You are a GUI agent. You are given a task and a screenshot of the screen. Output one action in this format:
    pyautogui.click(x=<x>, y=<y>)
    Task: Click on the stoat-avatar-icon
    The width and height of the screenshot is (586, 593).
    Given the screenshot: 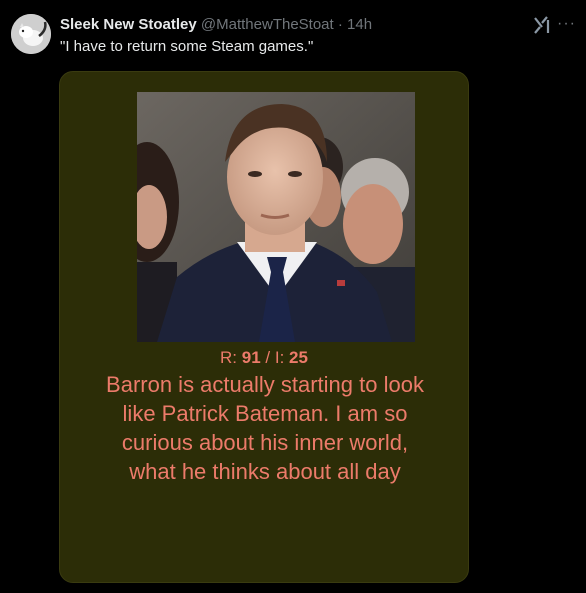 What is the action you would take?
    pyautogui.click(x=31, y=34)
    